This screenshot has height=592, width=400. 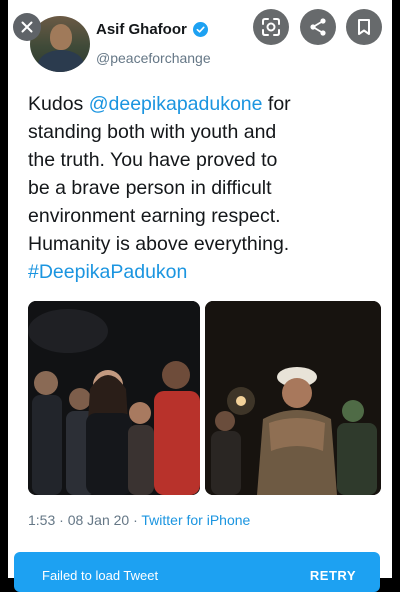 What do you see at coordinates (84, 520) in the screenshot?
I see `tweet-timestamp: 1:53 · 08 Jan 20 ·` at bounding box center [84, 520].